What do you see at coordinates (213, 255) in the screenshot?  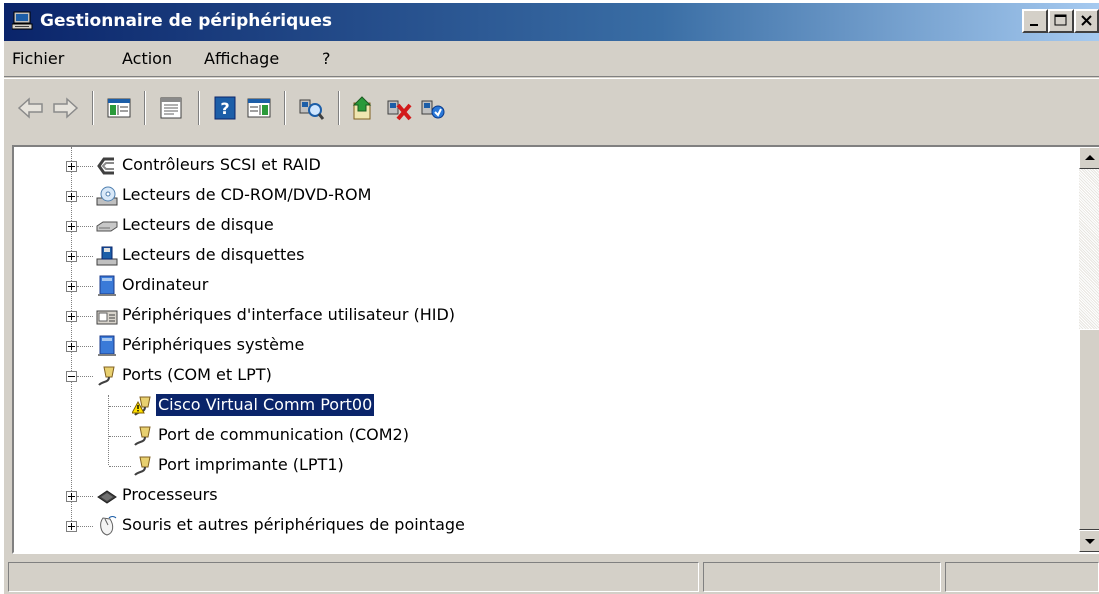 I see `tree-item-label: Lecteurs de disquettes` at bounding box center [213, 255].